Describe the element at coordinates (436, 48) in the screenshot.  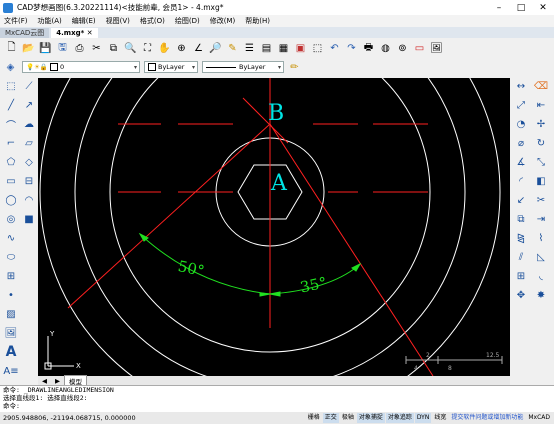
I see `image-icon: 🖼` at that location.